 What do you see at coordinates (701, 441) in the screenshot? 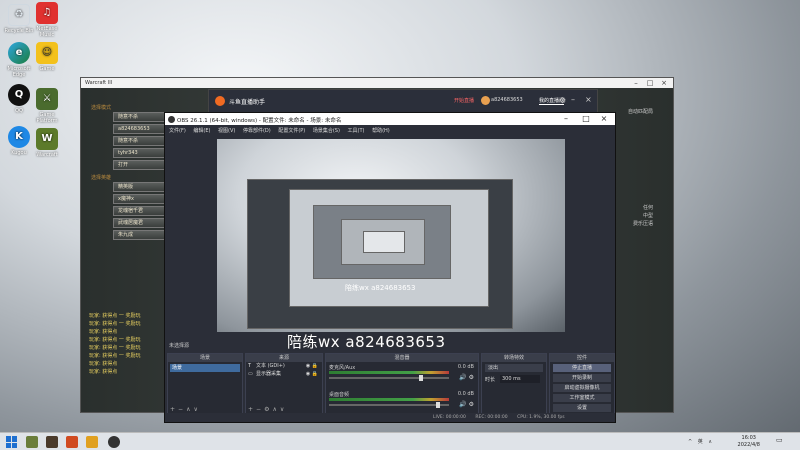
I see `system-tray: ^ 英 ∧` at bounding box center [701, 441].